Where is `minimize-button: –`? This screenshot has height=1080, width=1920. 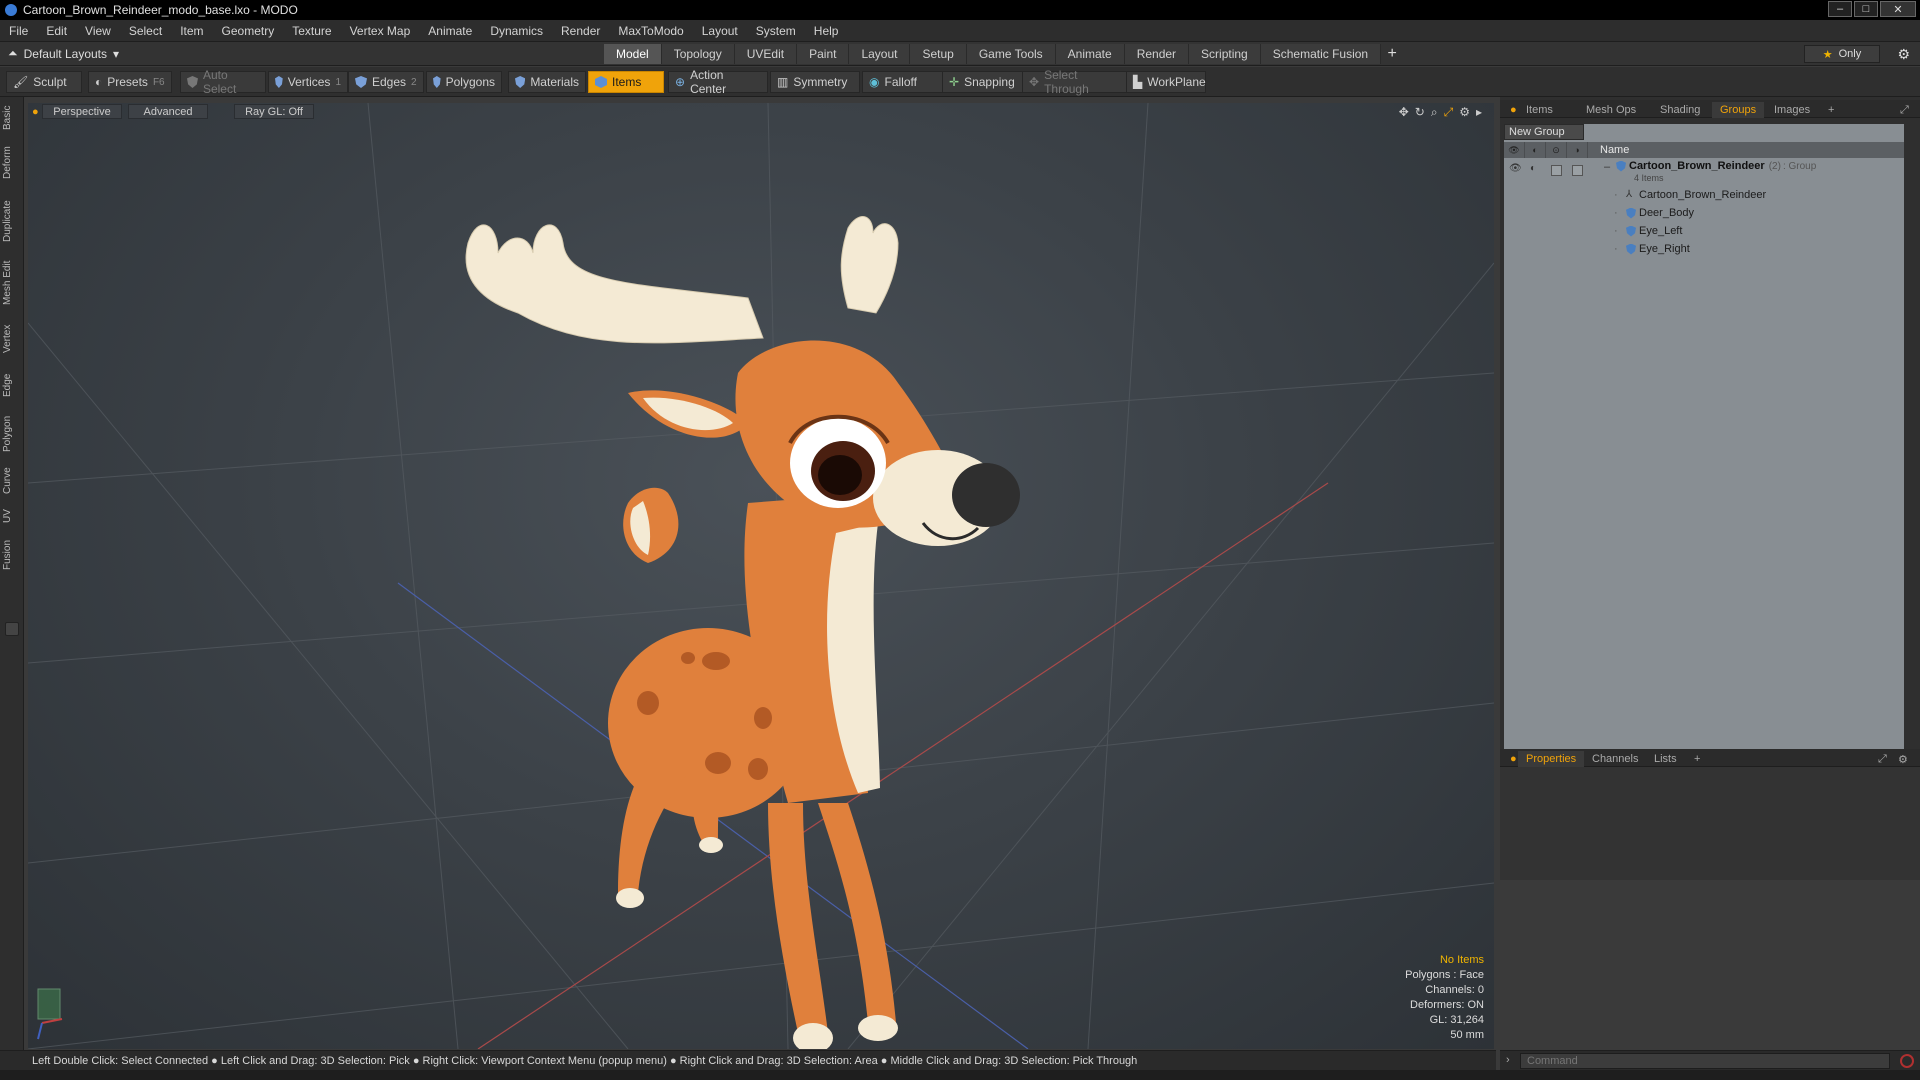
minimize-button: – is located at coordinates (1840, 9).